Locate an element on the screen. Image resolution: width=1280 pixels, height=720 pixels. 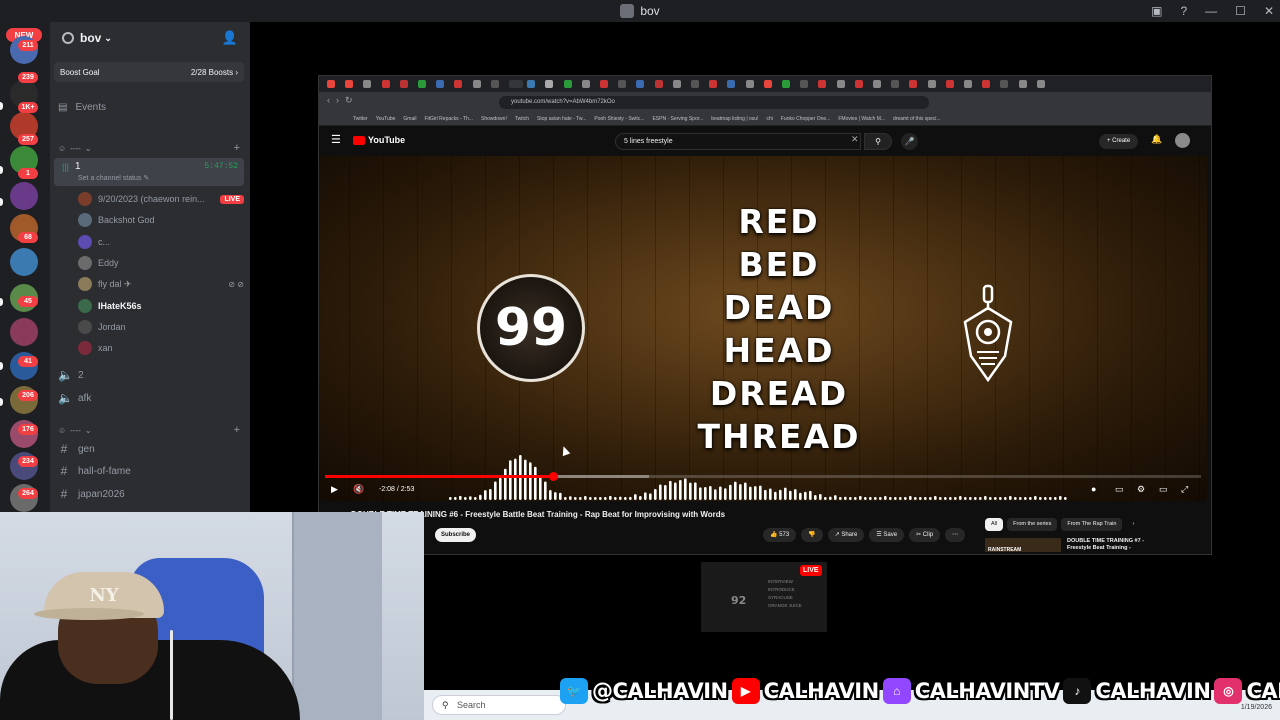
minimize-button: — is located at coordinates (1211, 11).